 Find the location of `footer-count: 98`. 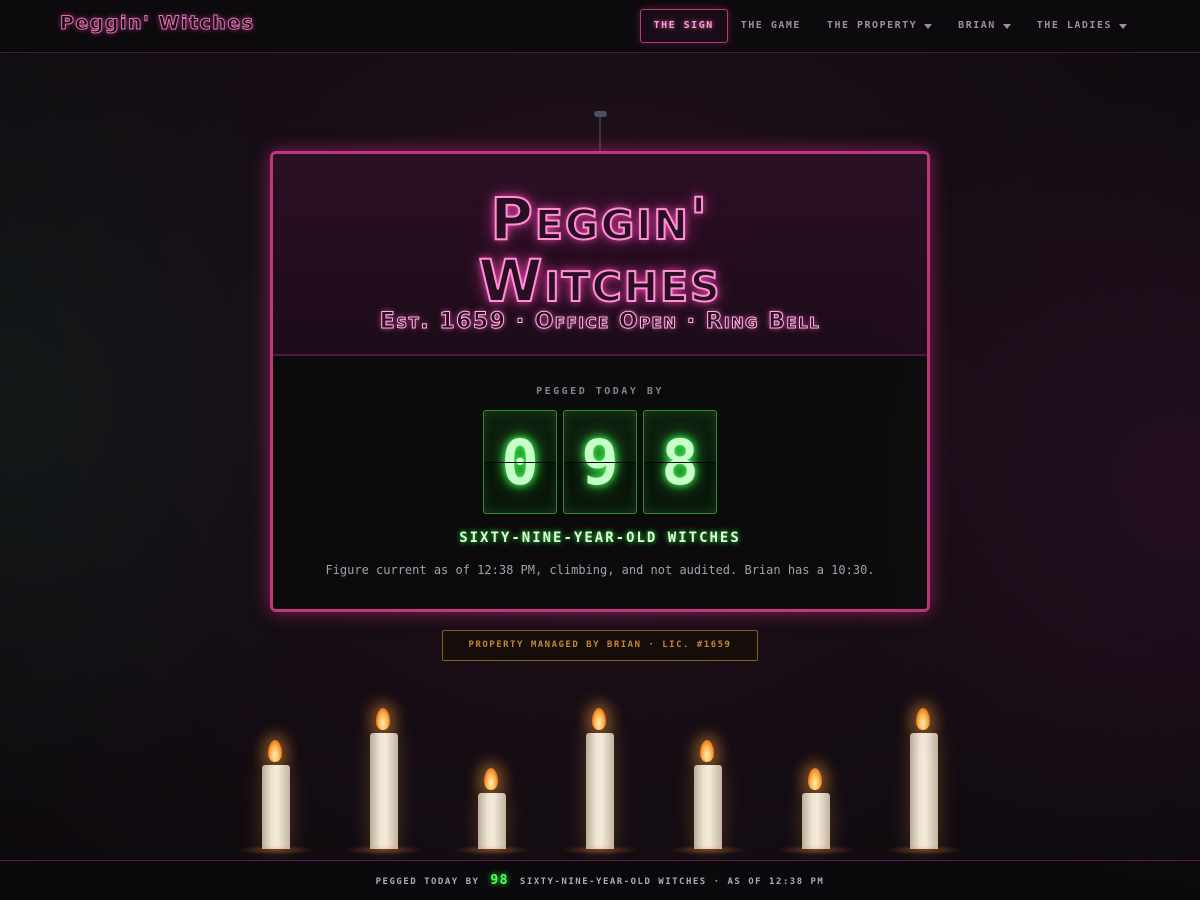

footer-count: 98 is located at coordinates (499, 880).